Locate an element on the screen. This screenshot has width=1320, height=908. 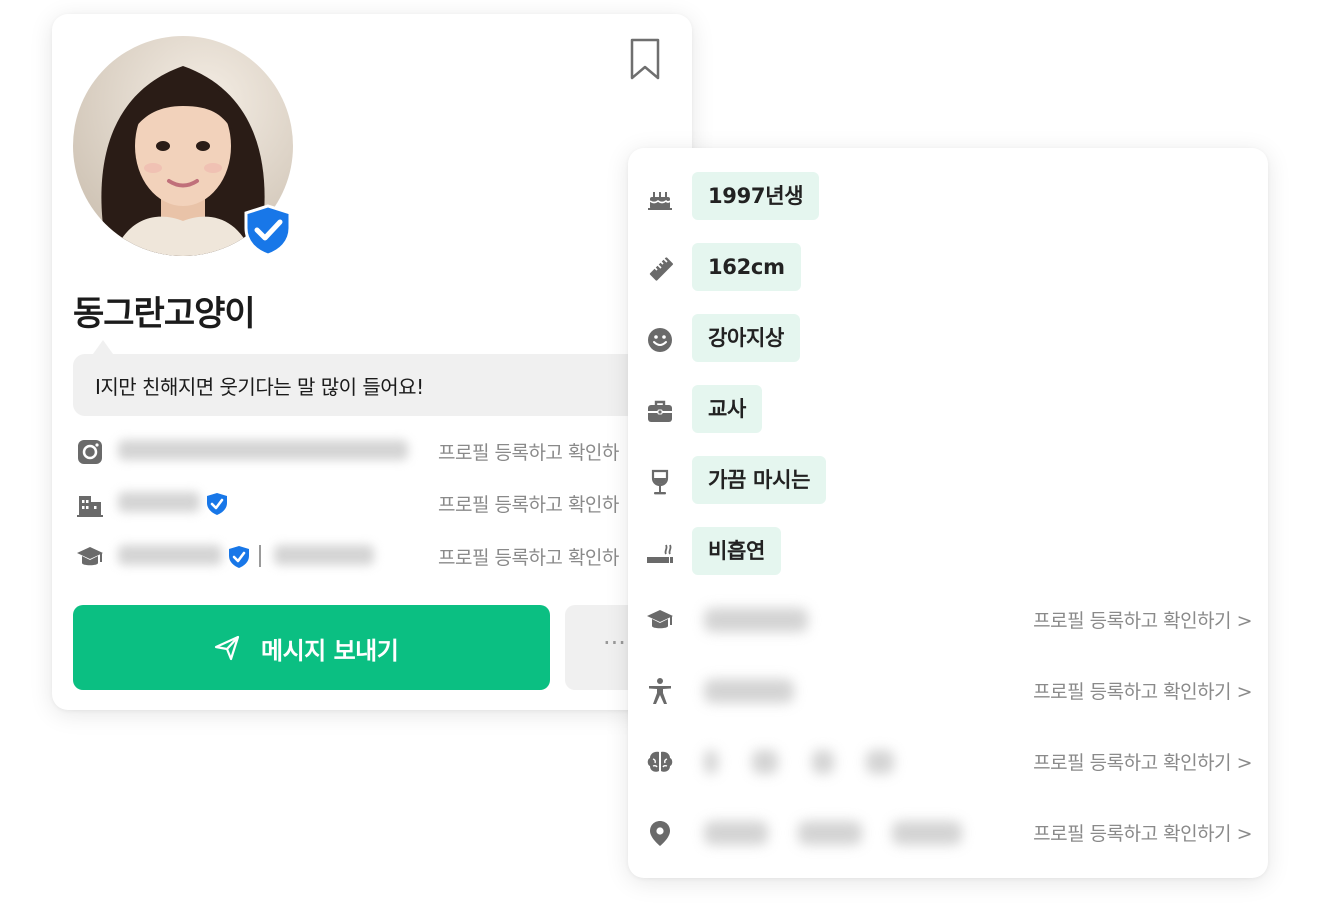
ruler-icon is located at coordinates (661, 269).